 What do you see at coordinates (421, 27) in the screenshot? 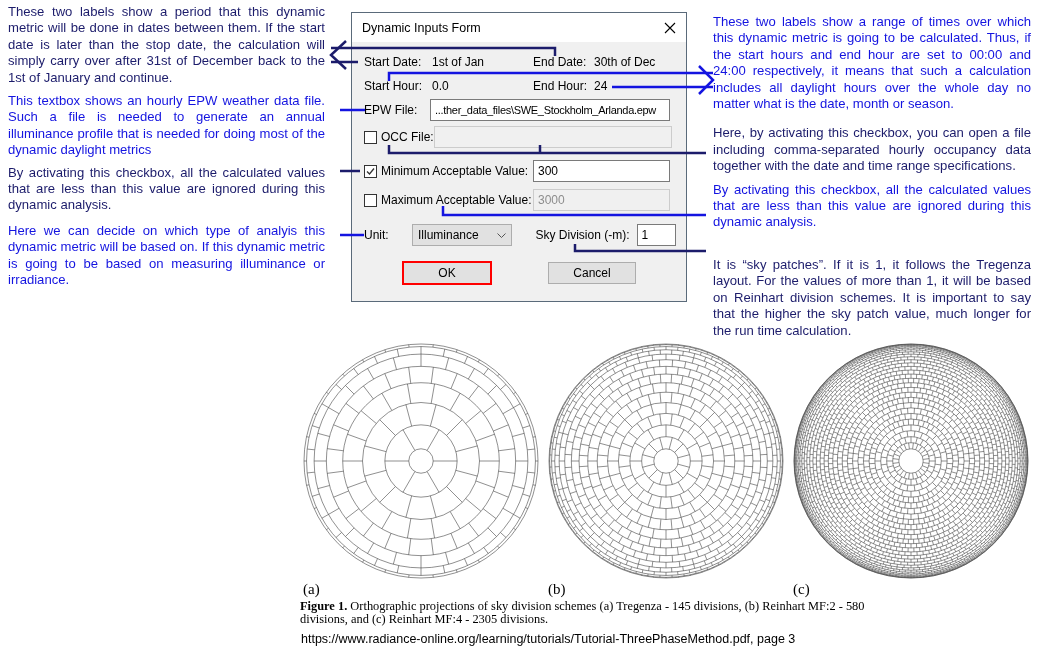
I see `window-title: Dynamic Inputs Form` at bounding box center [421, 27].